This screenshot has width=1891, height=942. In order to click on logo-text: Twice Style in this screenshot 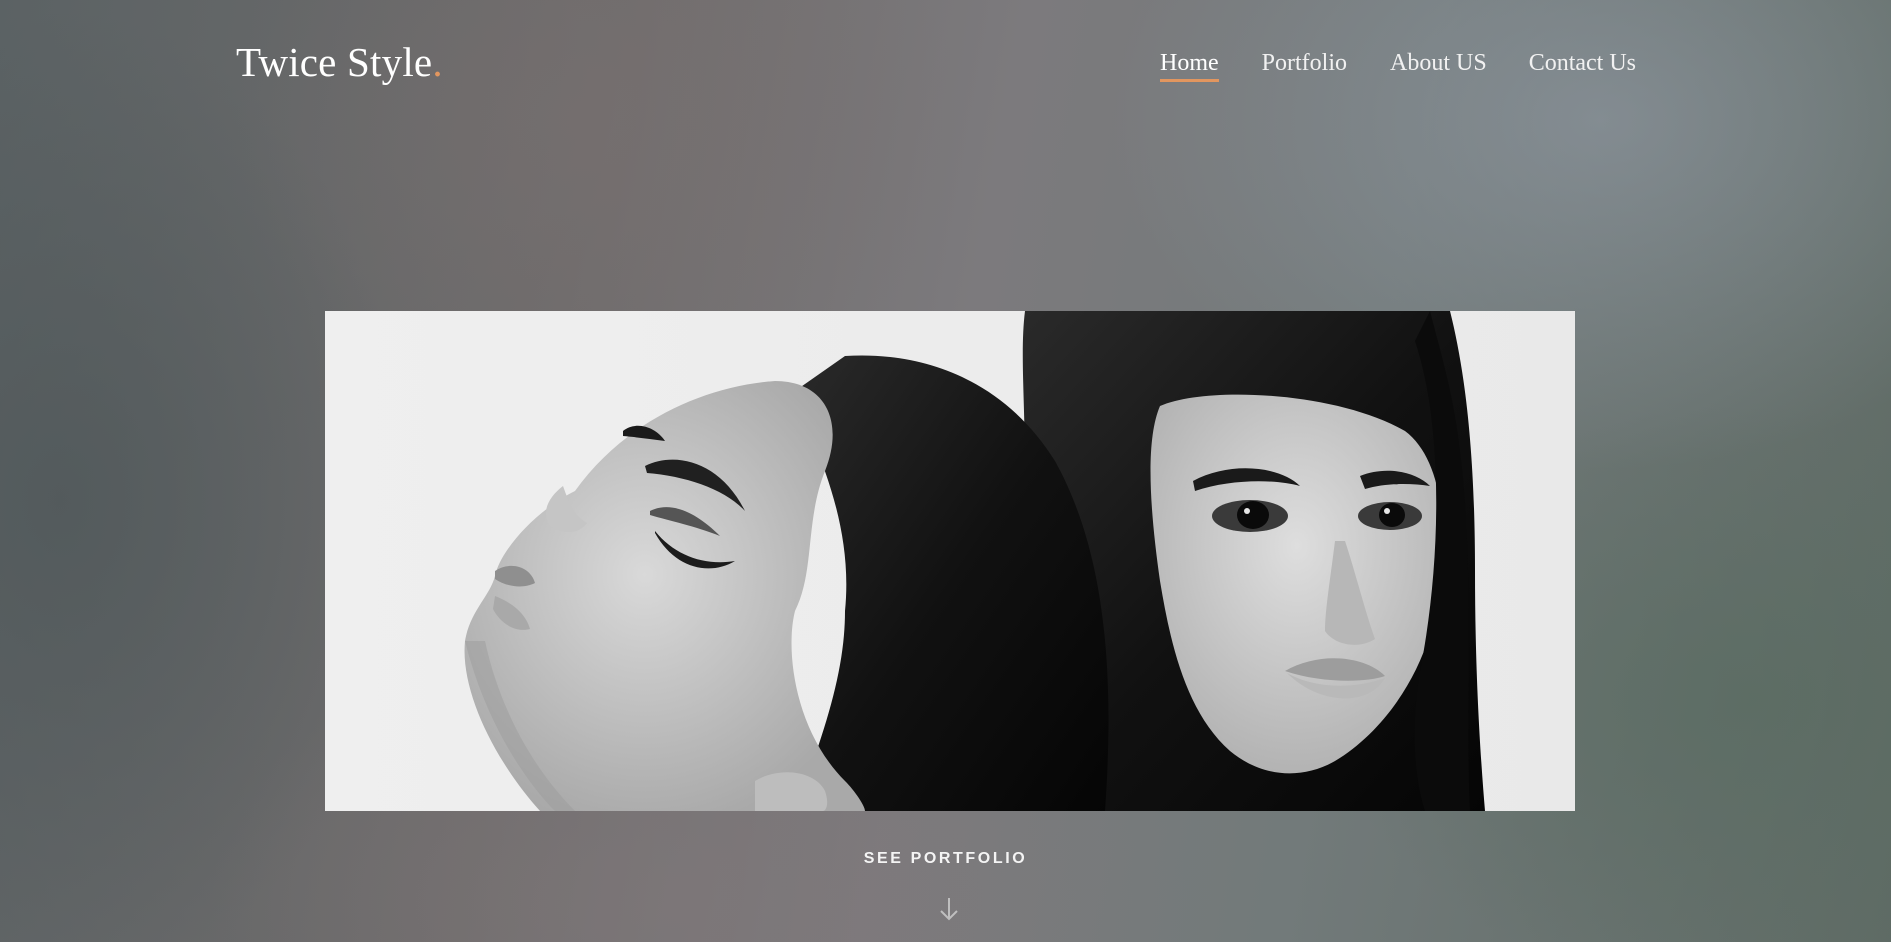, I will do `click(334, 62)`.